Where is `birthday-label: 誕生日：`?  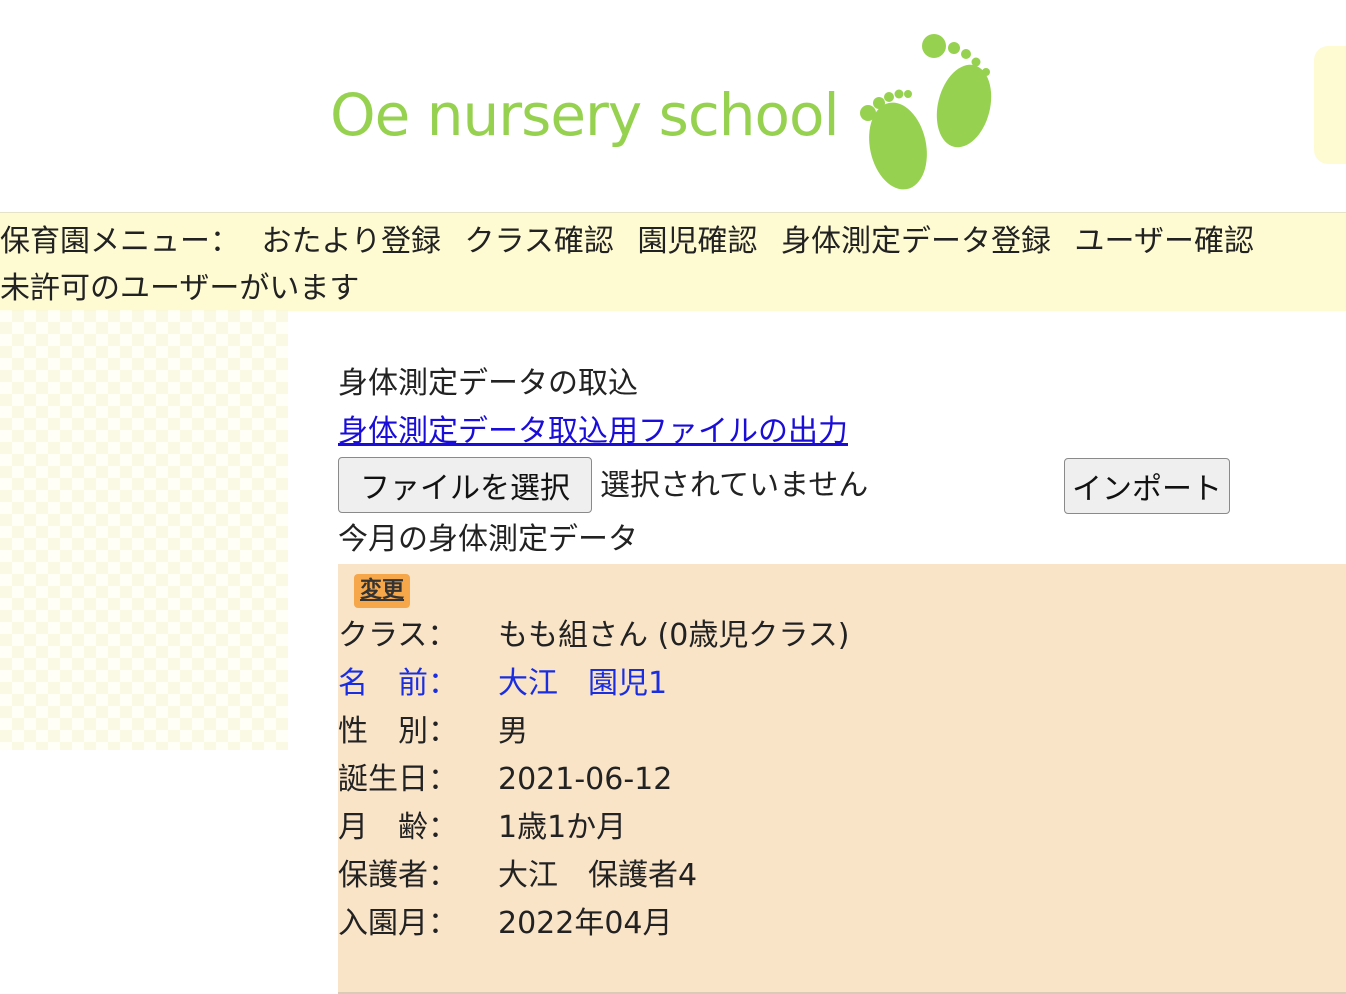
birthday-label: 誕生日： is located at coordinates (398, 779).